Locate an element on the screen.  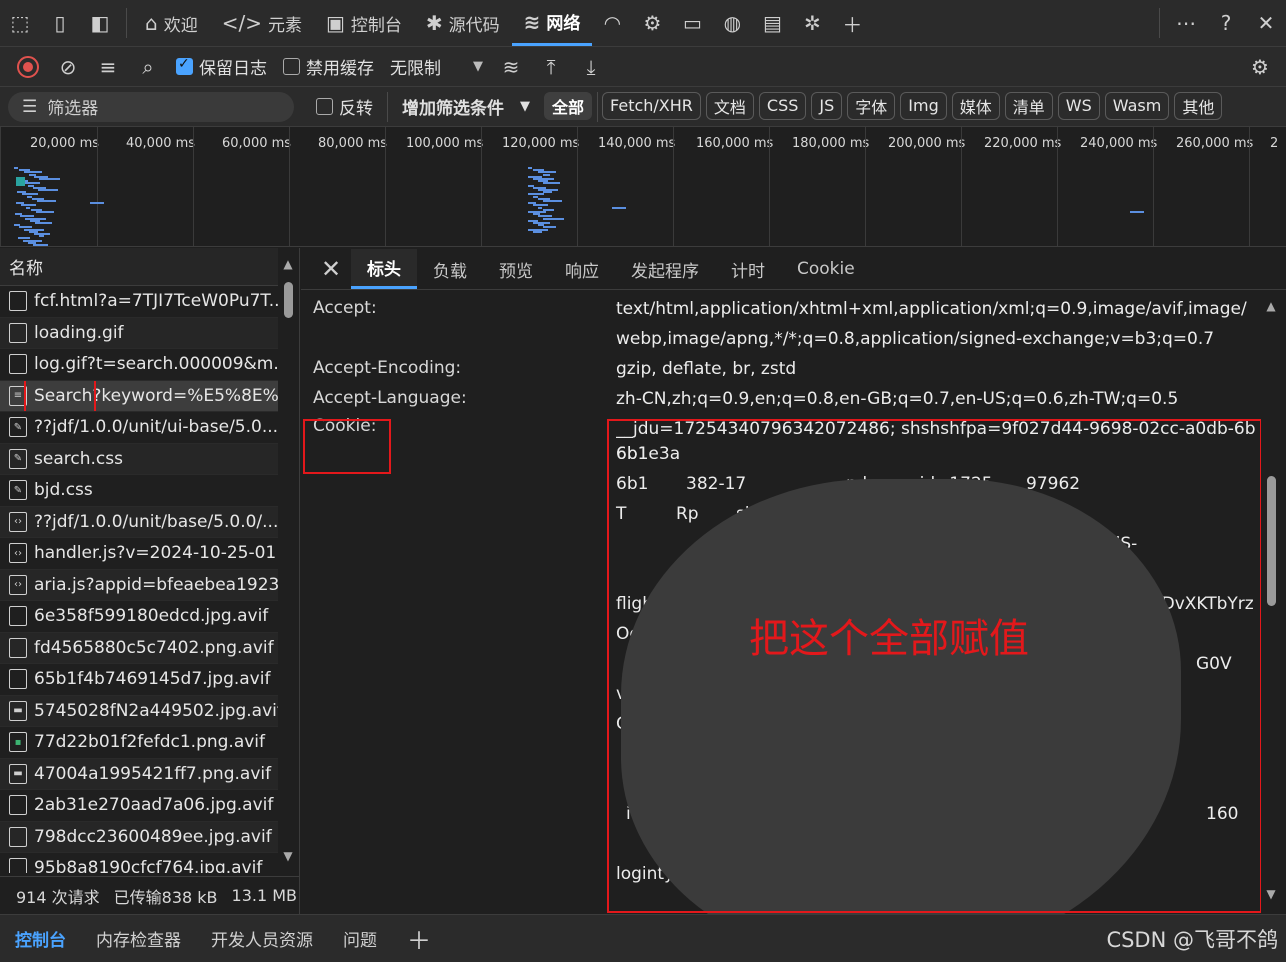
annotation-text: 把这个全部赋值 is located at coordinates (889, 639).